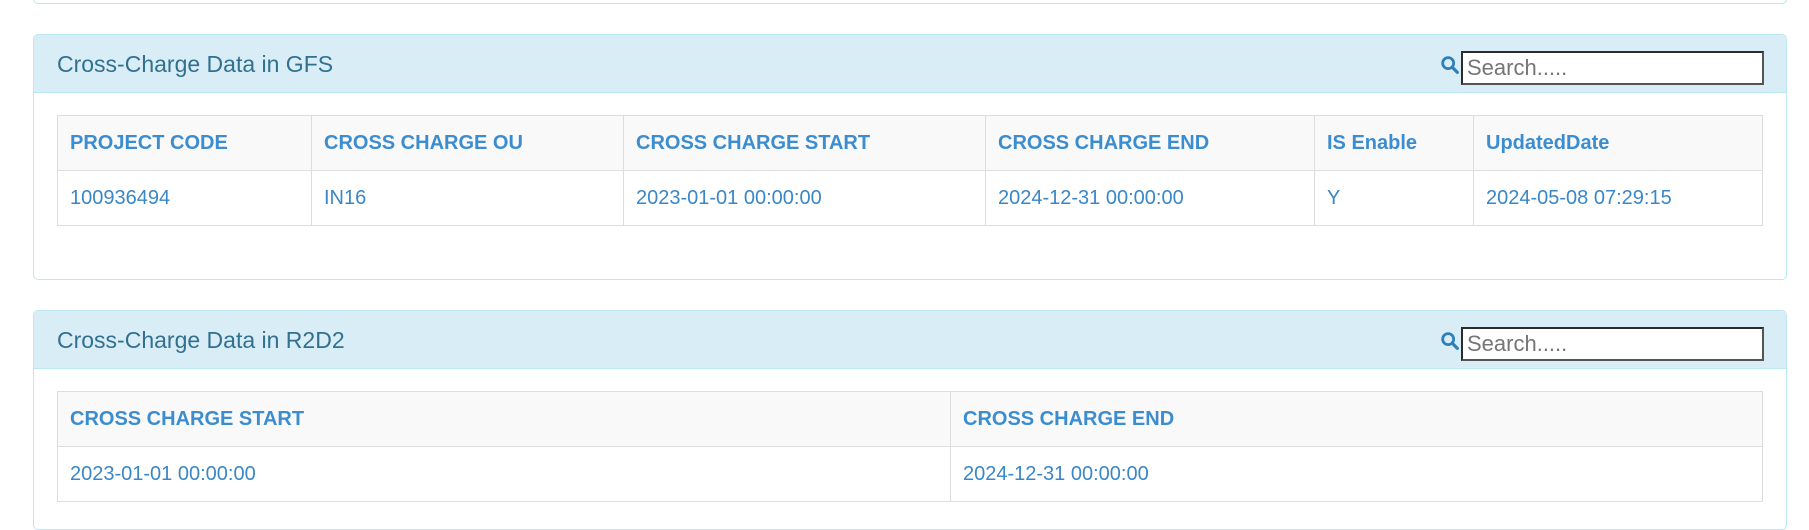 Image resolution: width=1809 pixels, height=530 pixels. Describe the element at coordinates (1618, 143) in the screenshot. I see `column-header-updated-date: UpdatedDate` at that location.